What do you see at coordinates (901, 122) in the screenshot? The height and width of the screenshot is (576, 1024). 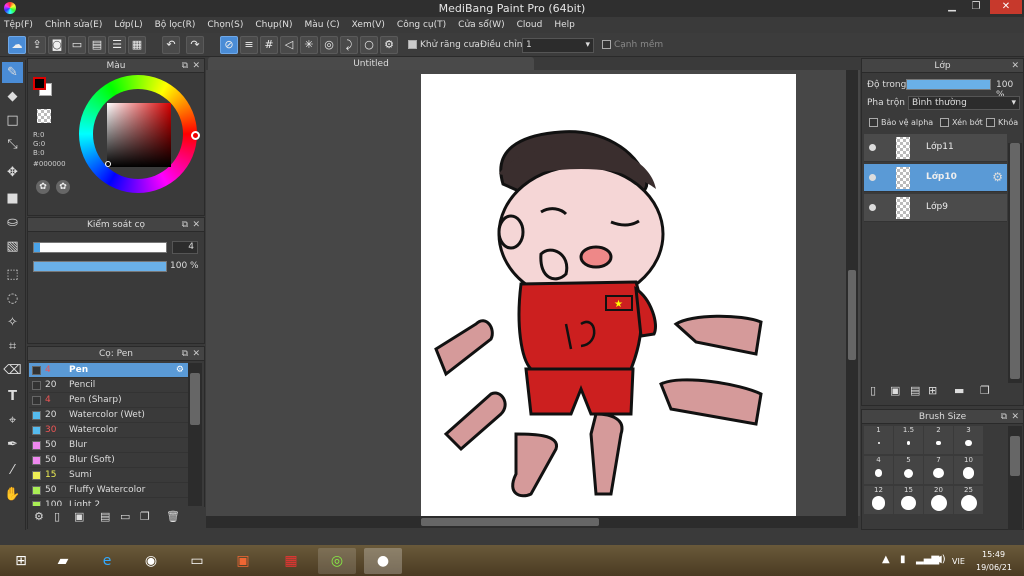 I see `protect-alpha-toggle: Bảo vệ alpha` at bounding box center [901, 122].